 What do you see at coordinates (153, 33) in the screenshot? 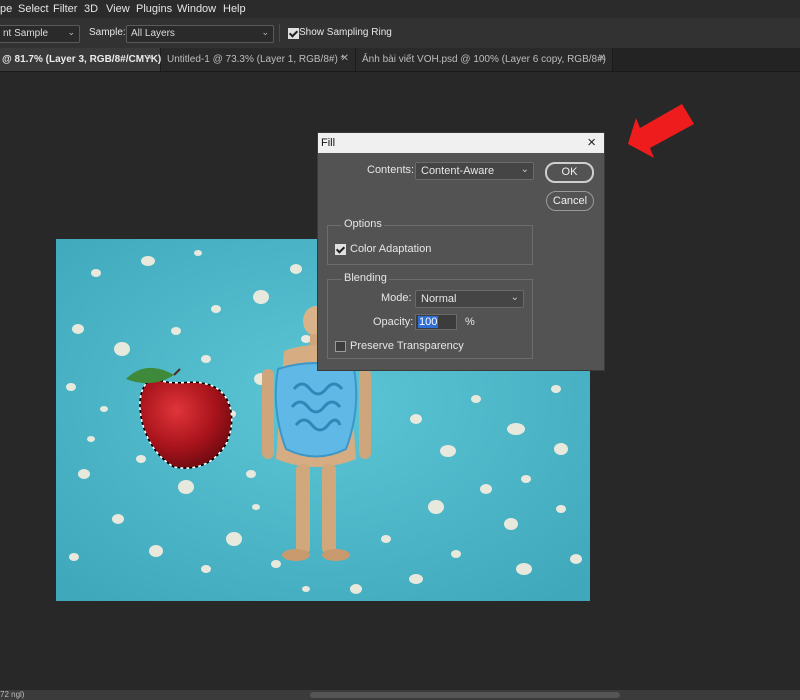
I see `sample-layers-value: All Layers` at bounding box center [153, 33].